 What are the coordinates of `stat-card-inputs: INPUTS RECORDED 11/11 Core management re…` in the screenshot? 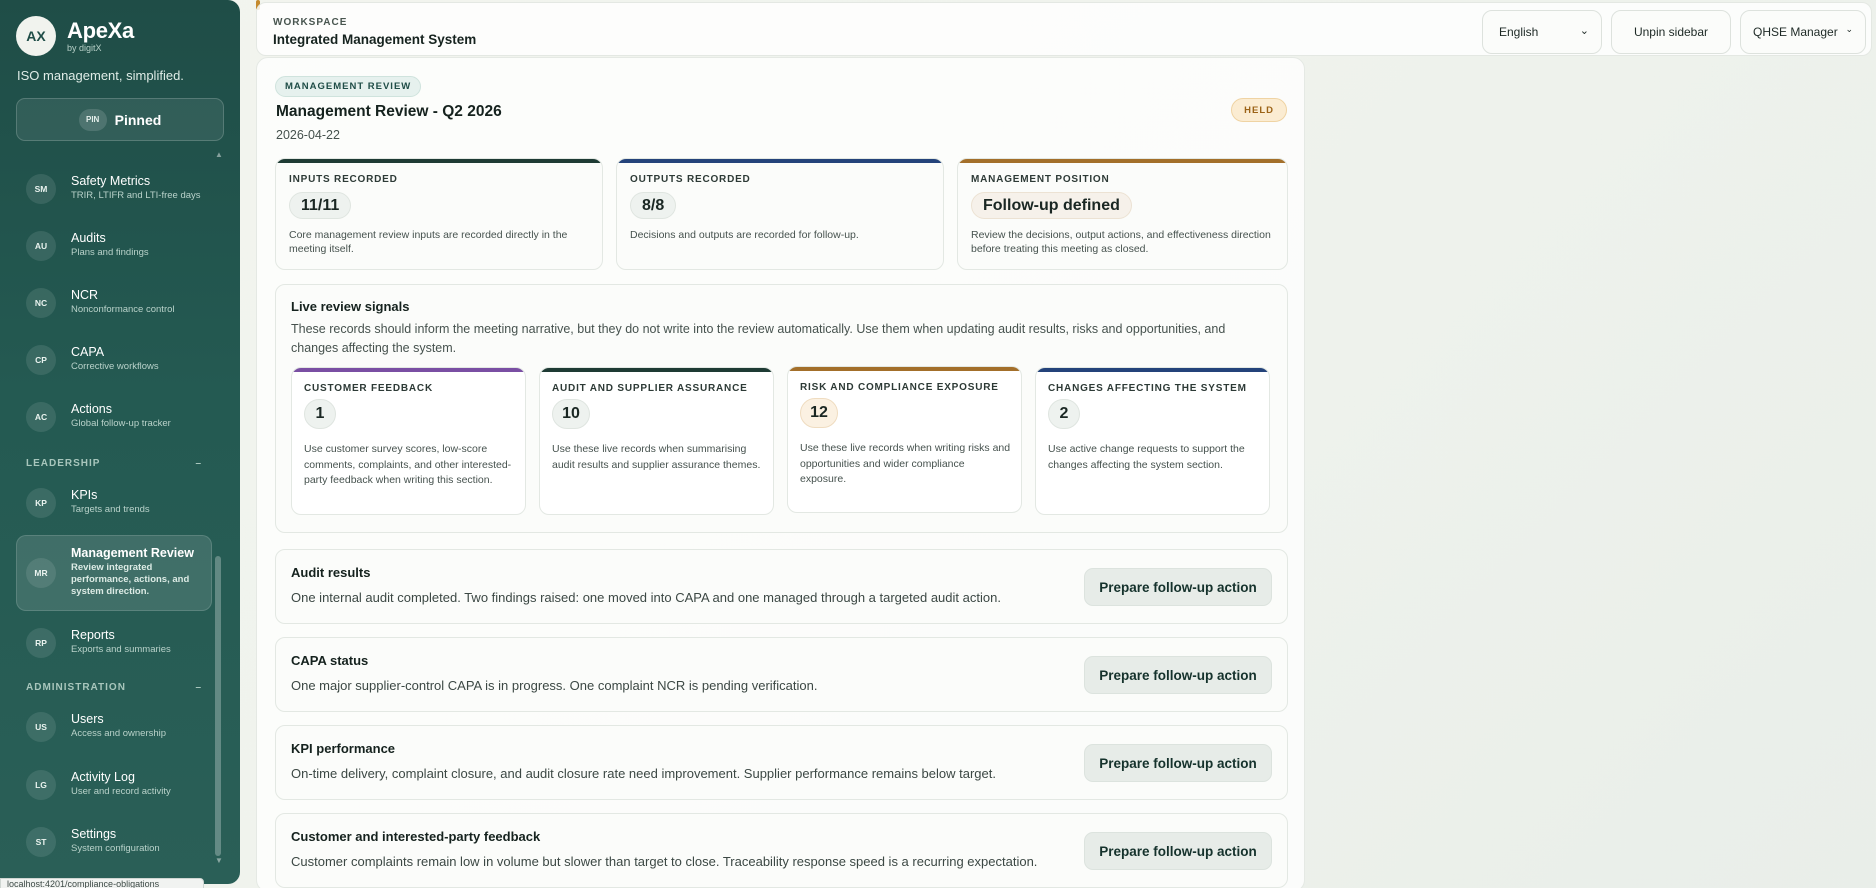 It's located at (439, 214).